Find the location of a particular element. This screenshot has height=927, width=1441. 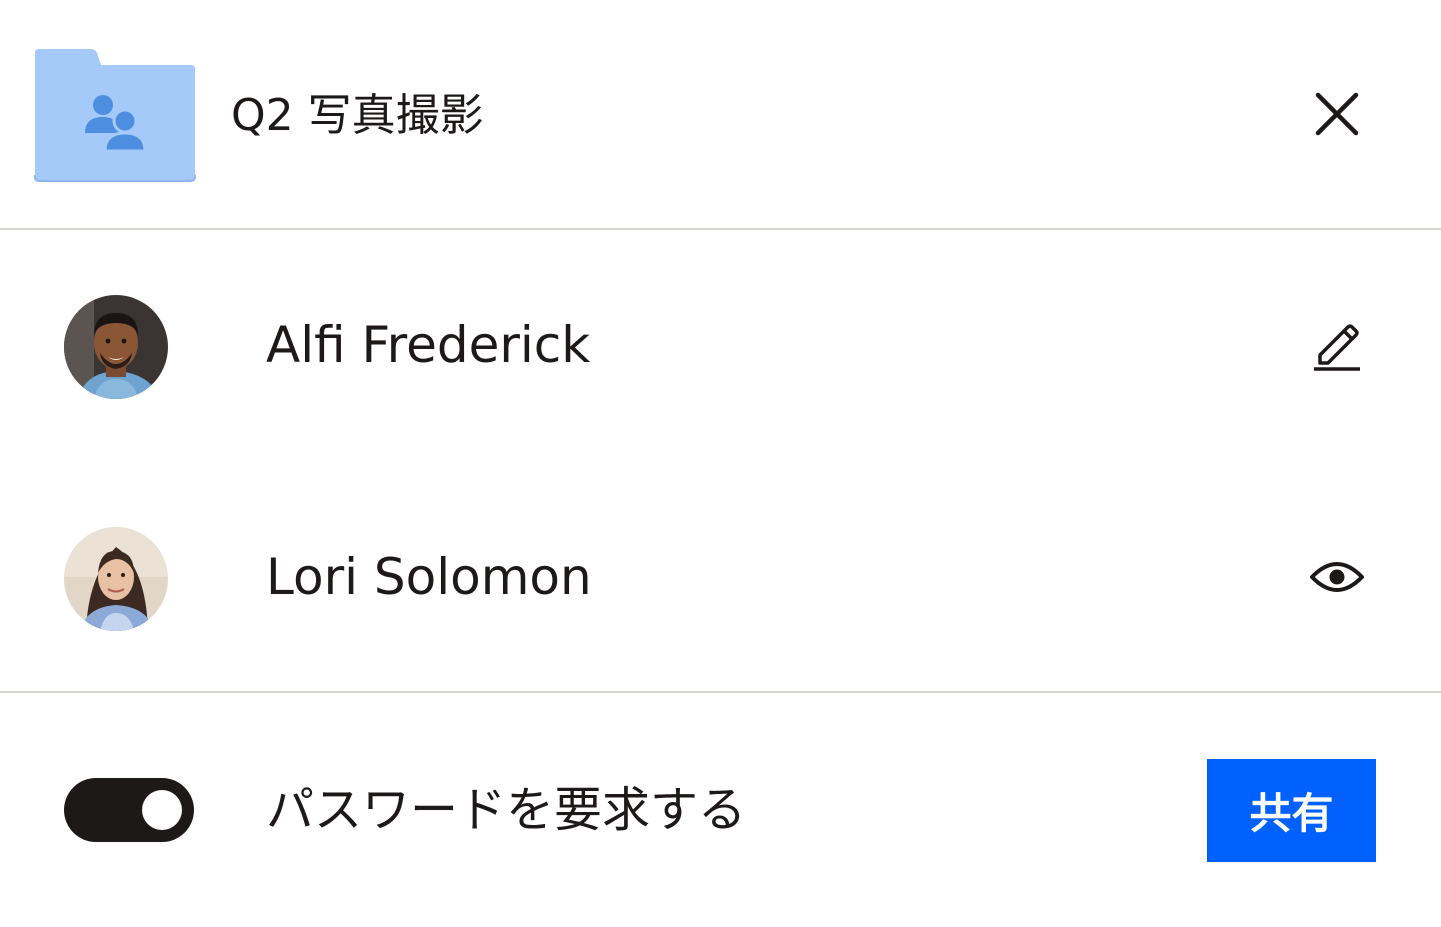

member-row: Alfi Frederick is located at coordinates (720, 347).